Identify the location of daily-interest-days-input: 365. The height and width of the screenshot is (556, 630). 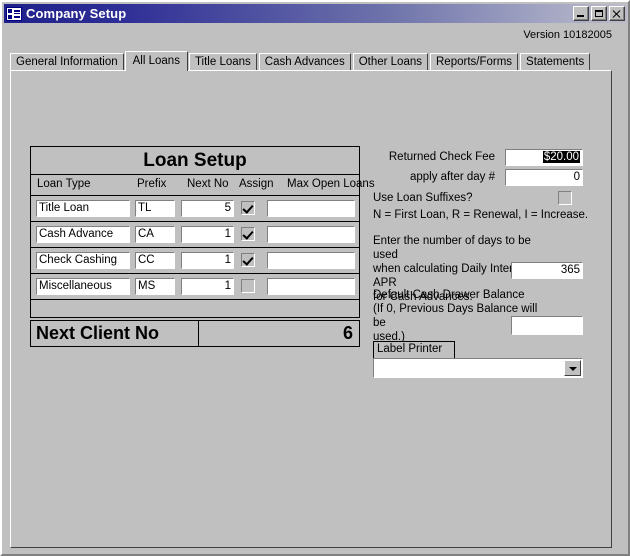
(547, 270).